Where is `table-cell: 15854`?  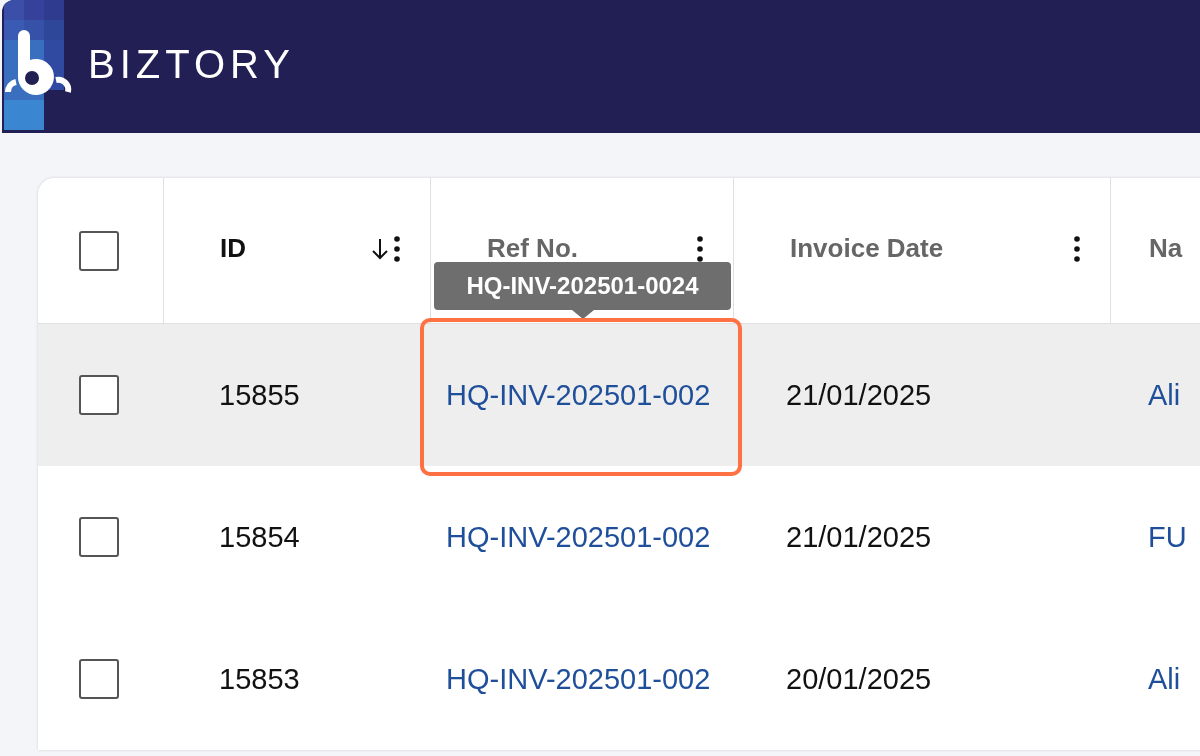
table-cell: 15854 is located at coordinates (259, 537).